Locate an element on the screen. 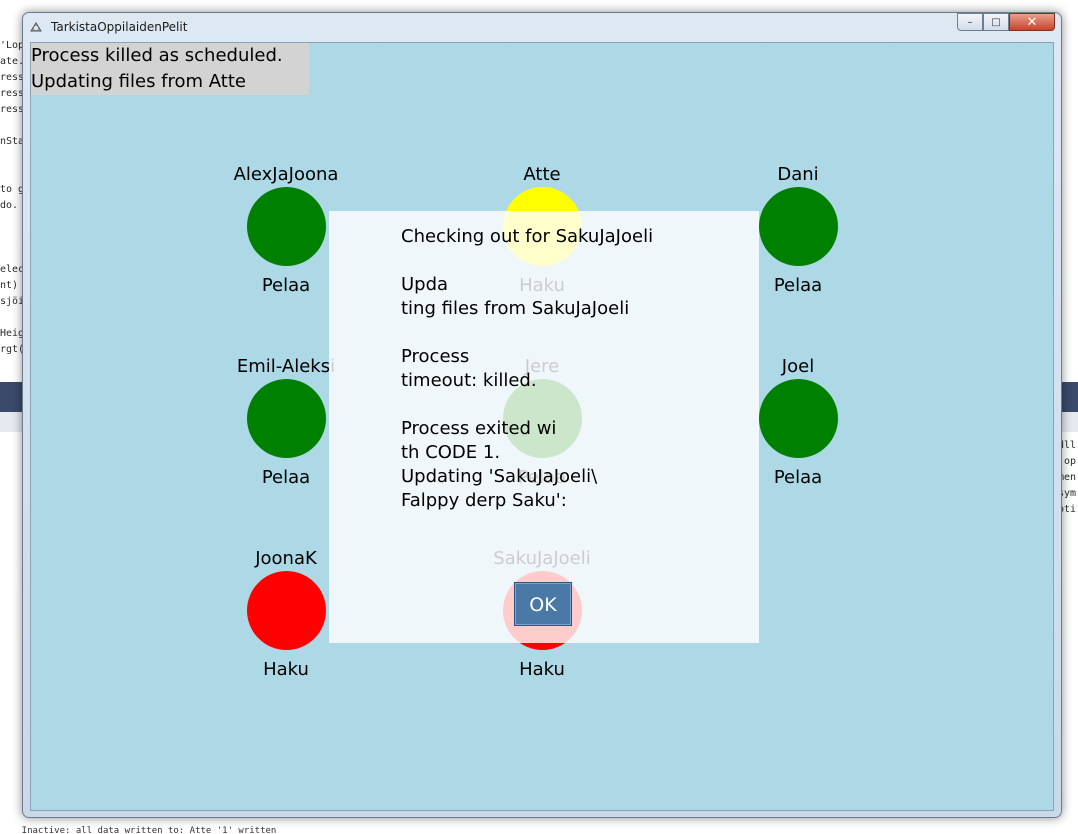 The width and height of the screenshot is (1078, 834). status-line: Process killed as scheduled. is located at coordinates (157, 55).